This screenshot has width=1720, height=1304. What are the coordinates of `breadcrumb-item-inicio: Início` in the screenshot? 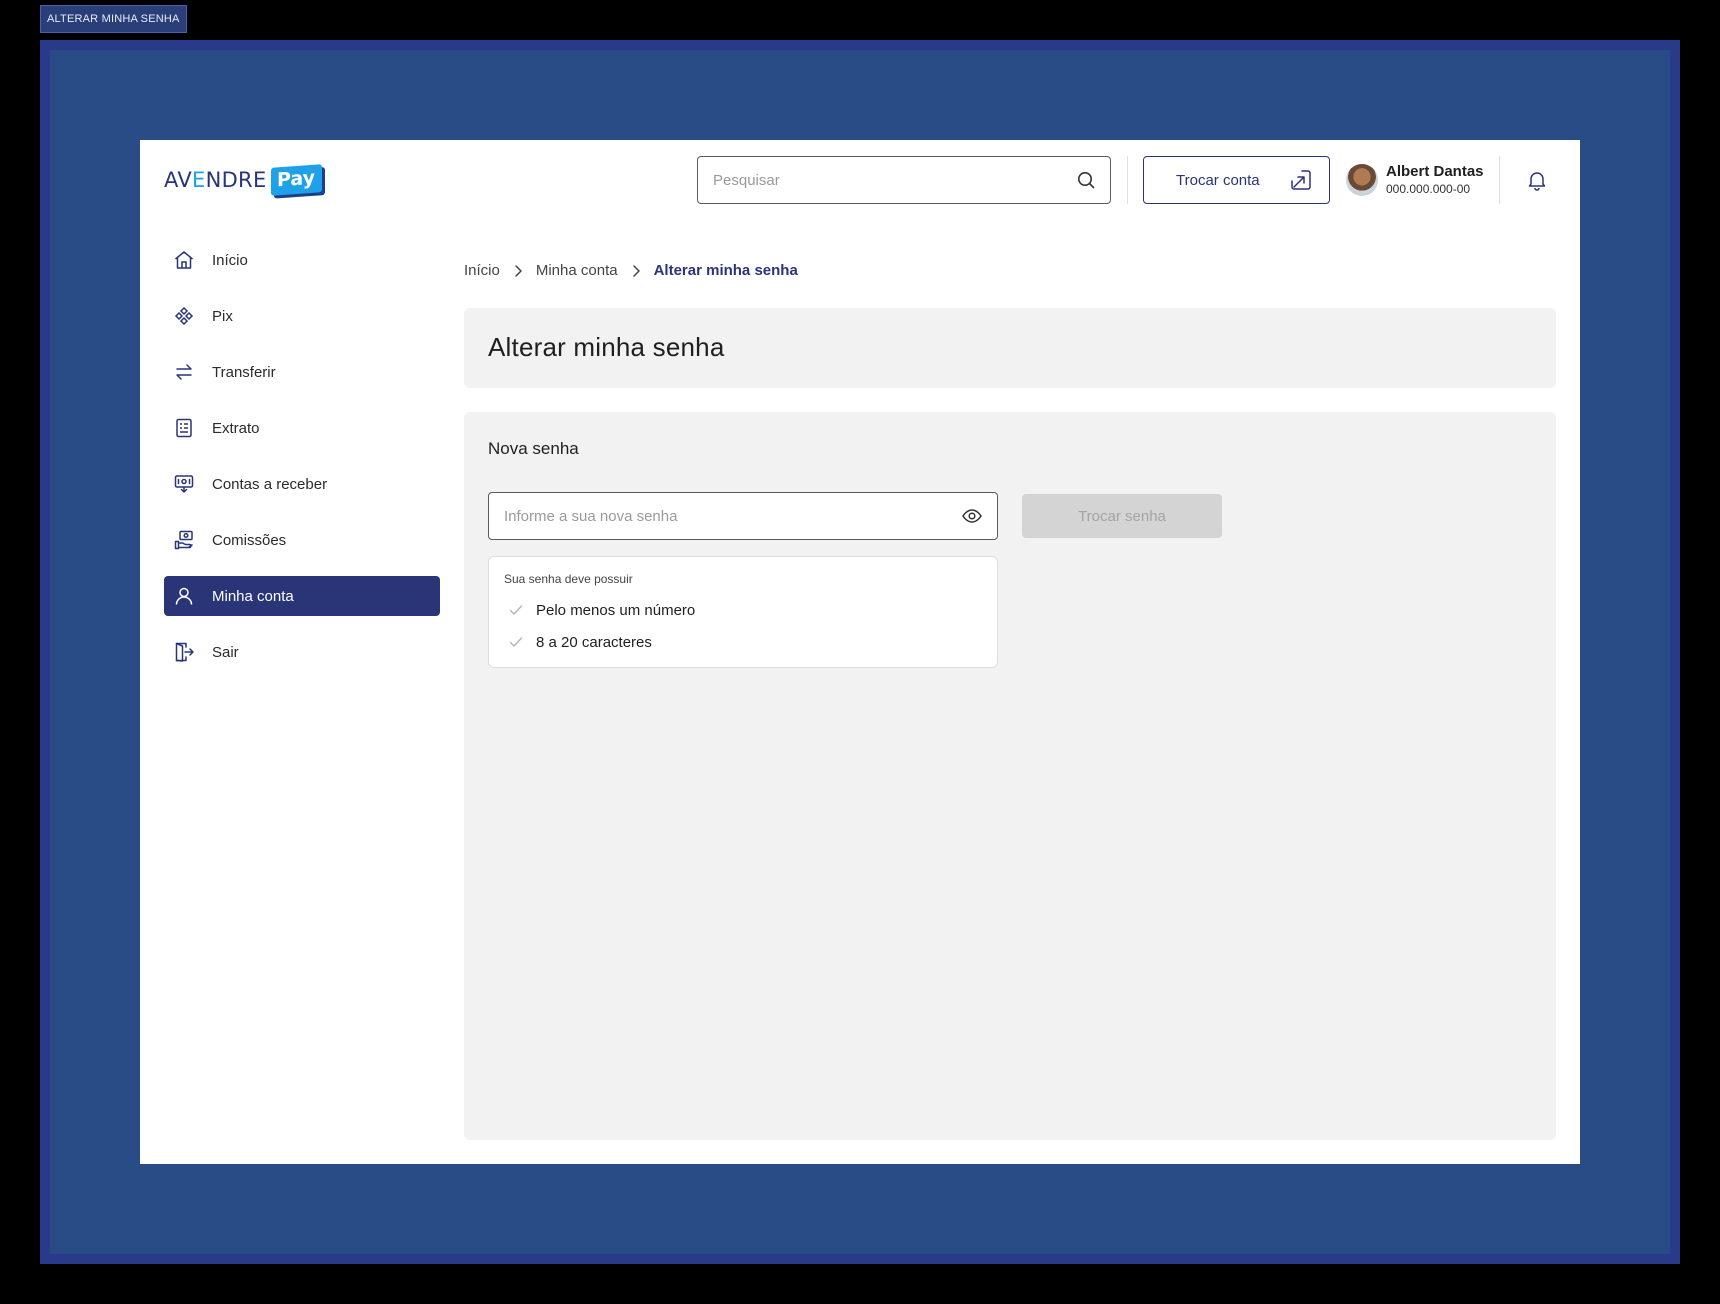 It's located at (482, 270).